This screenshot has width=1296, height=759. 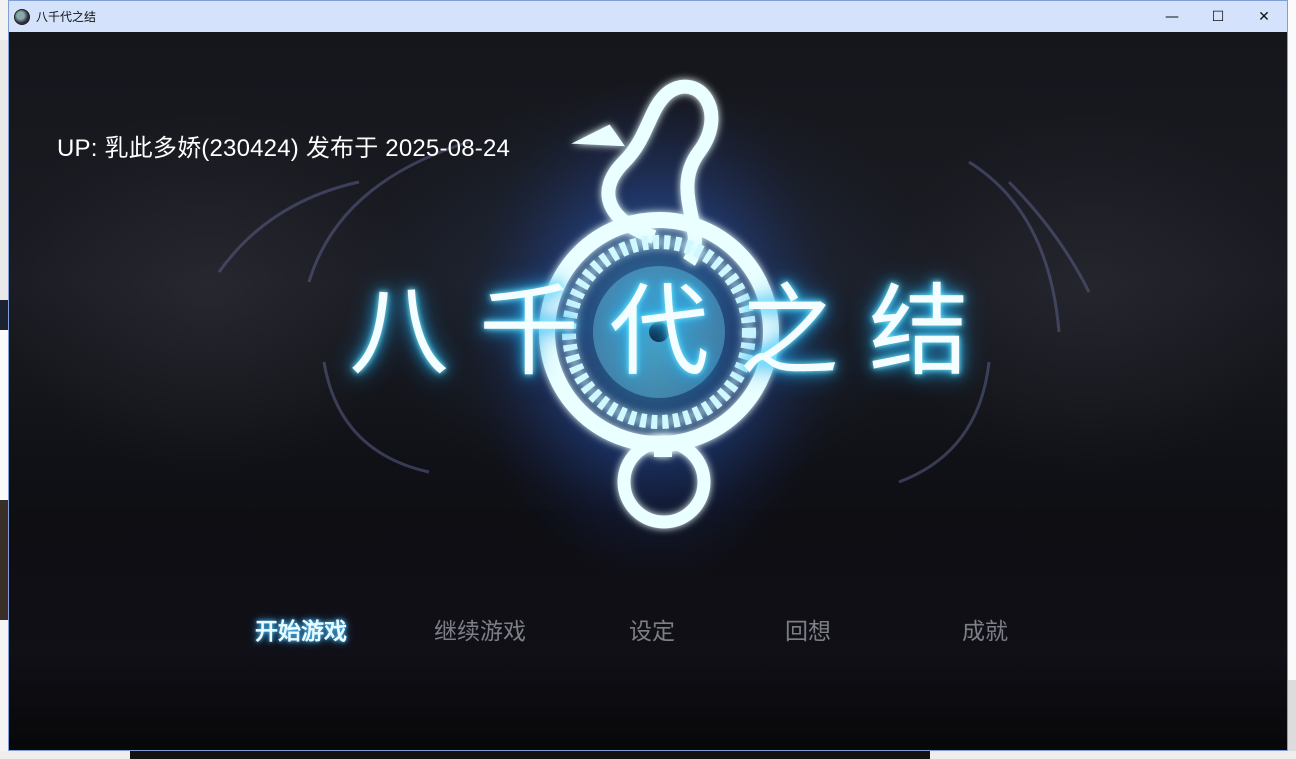 What do you see at coordinates (66, 17) in the screenshot?
I see `window-title: 八千代之结` at bounding box center [66, 17].